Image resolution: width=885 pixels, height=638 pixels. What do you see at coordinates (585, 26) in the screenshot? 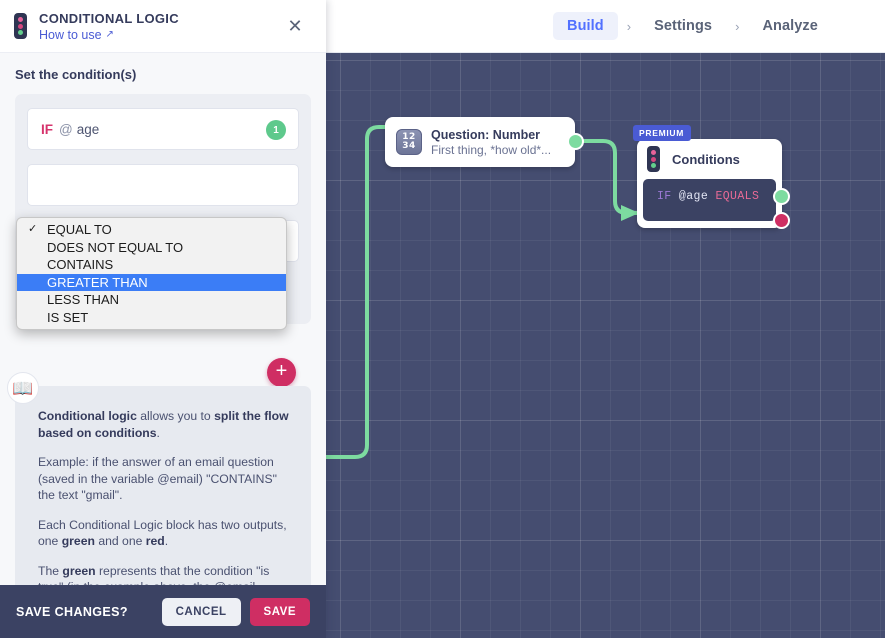
I see `tab-build: Build` at bounding box center [585, 26].